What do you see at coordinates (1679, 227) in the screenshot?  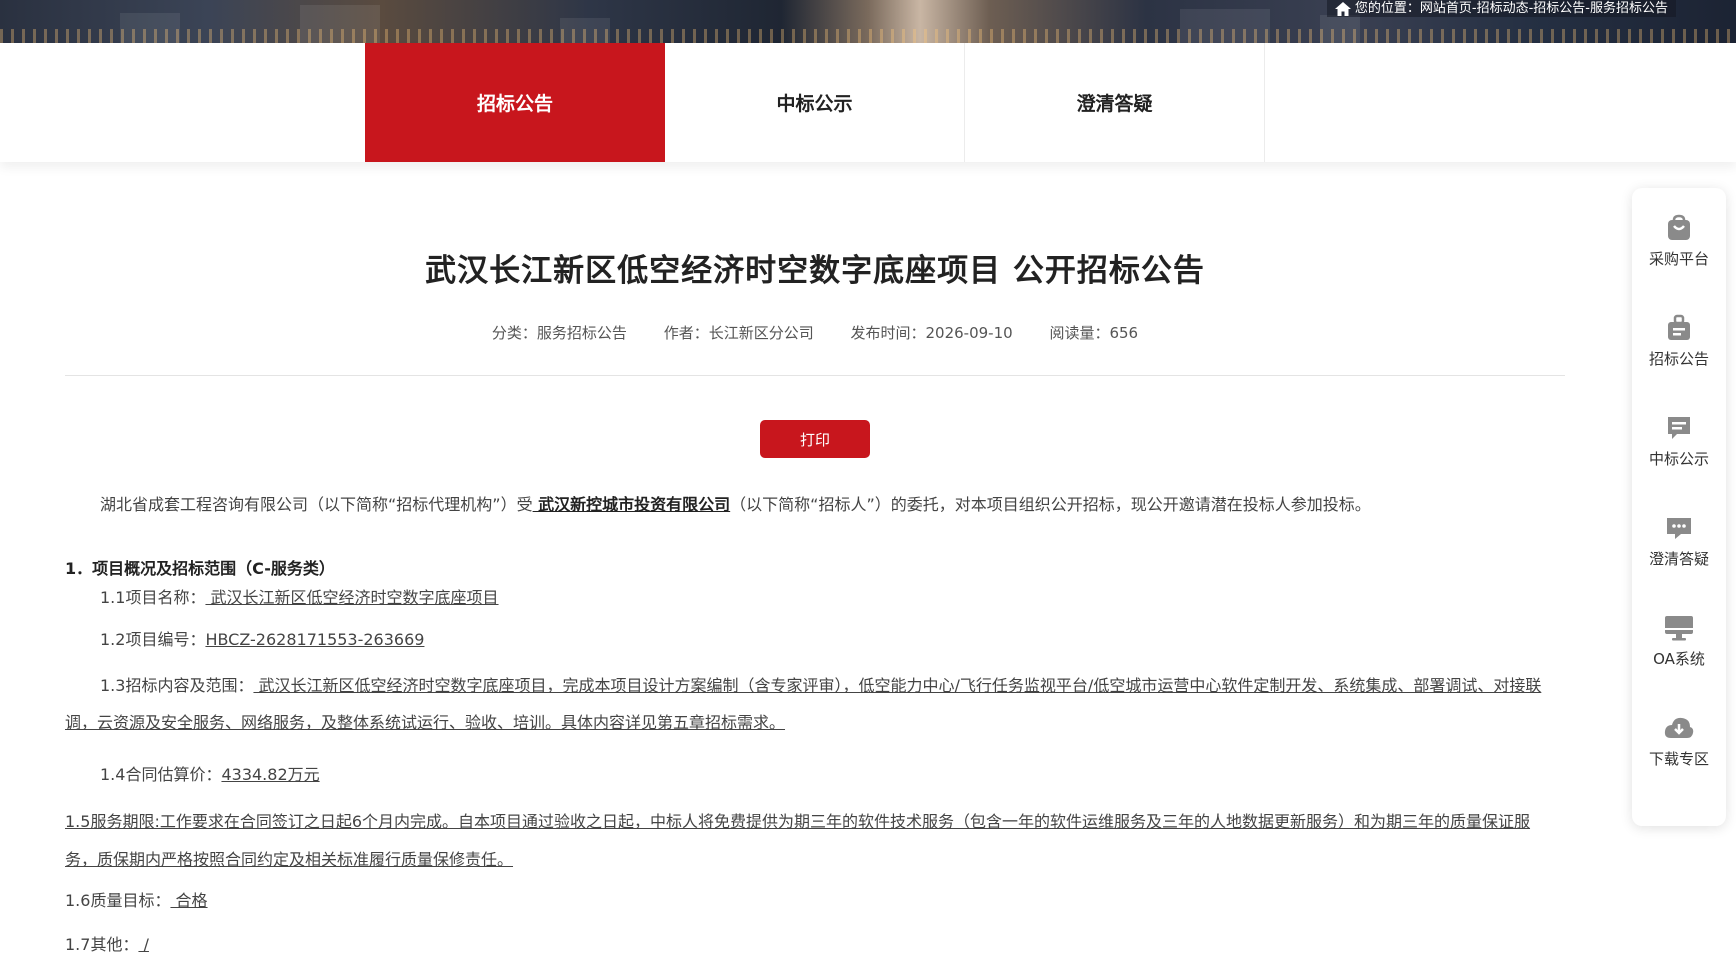 I see `shopping-bag-icon` at bounding box center [1679, 227].